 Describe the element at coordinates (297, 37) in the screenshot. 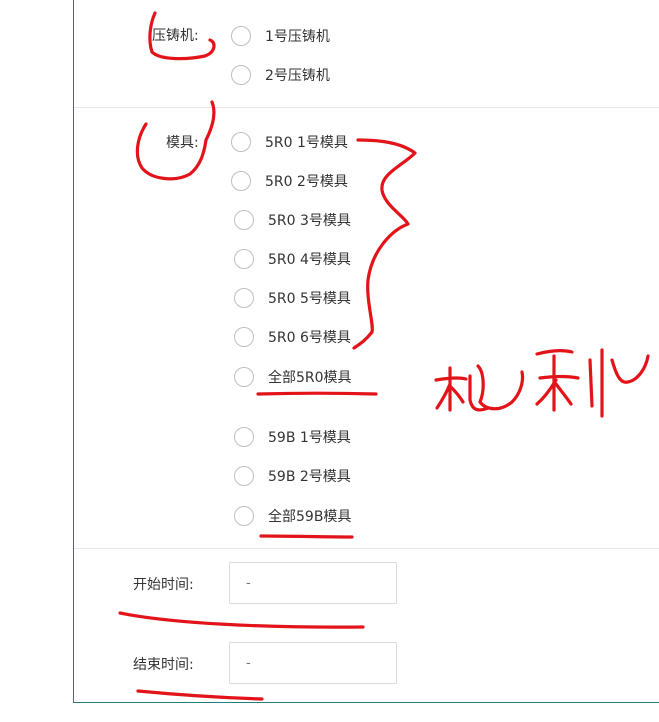

I see `radio-label: 1号压铸机` at that location.